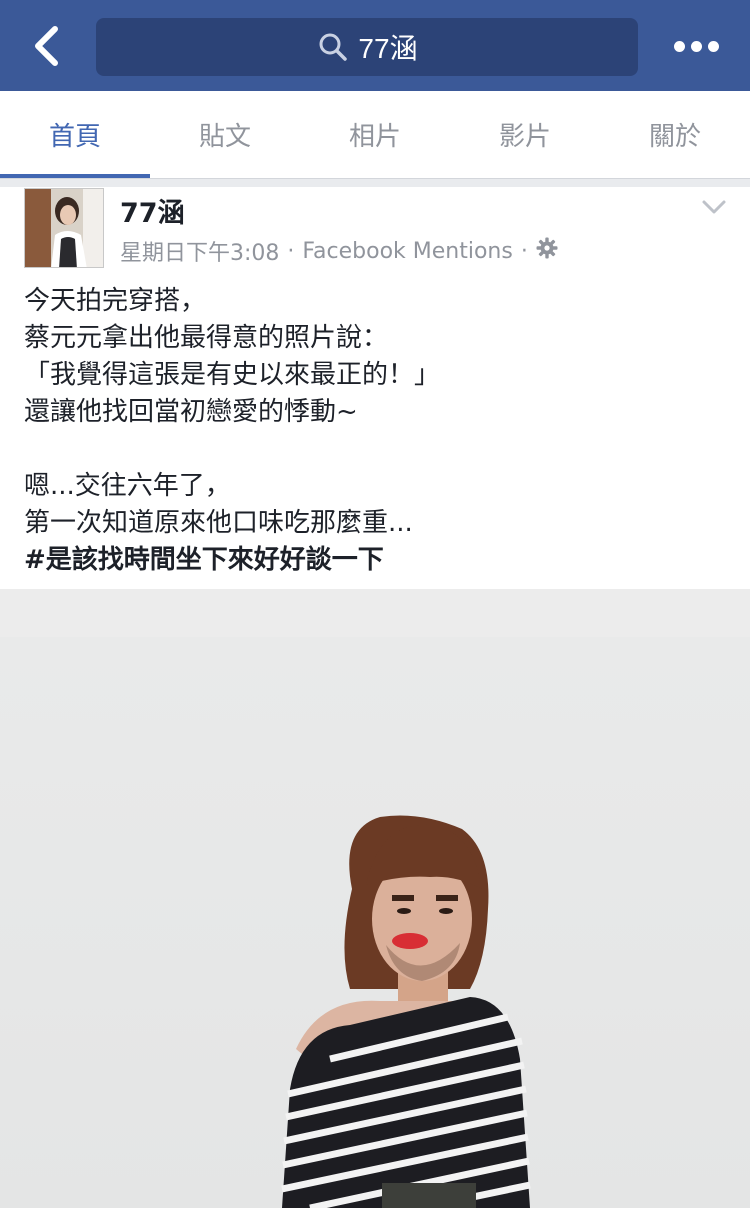 Image resolution: width=750 pixels, height=1208 pixels. I want to click on post-text-line: 「我覺得這張是有史以來最正的！」, so click(232, 375).